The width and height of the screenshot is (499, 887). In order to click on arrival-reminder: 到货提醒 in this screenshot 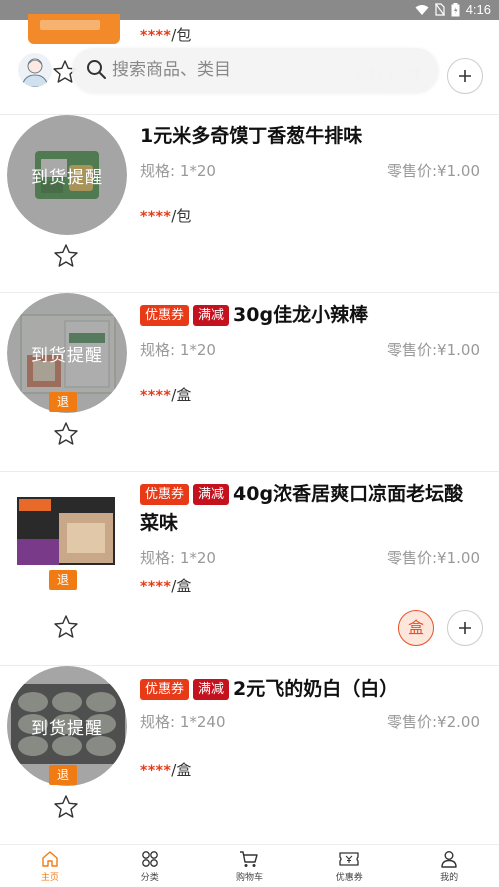, I will do `click(67, 175)`.